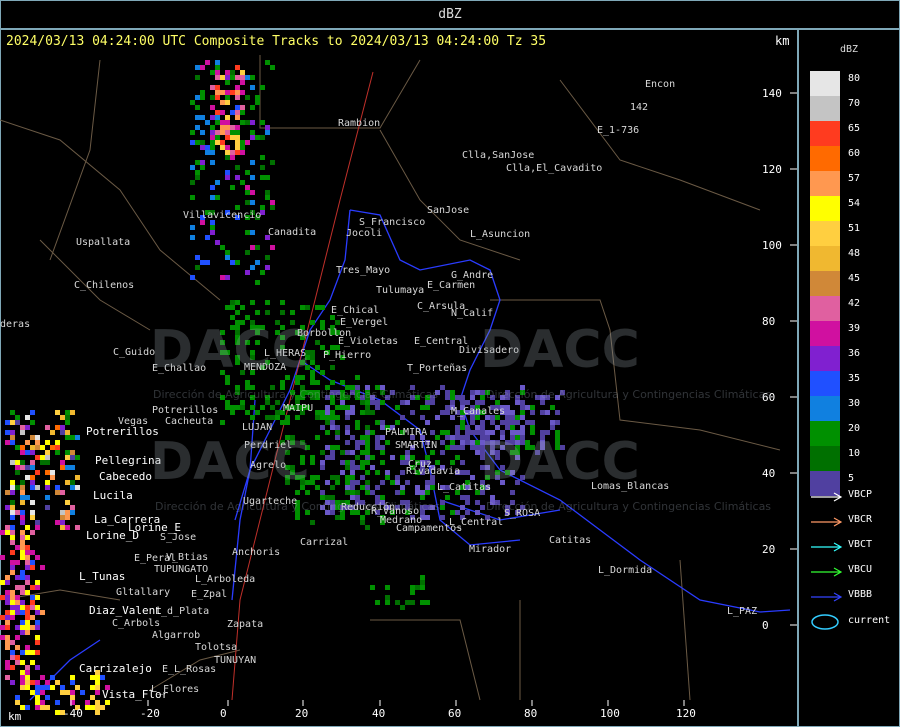 This screenshot has width=900, height=727. What do you see at coordinates (416, 445) in the screenshot?
I see `place-label: SMARTIN` at bounding box center [416, 445].